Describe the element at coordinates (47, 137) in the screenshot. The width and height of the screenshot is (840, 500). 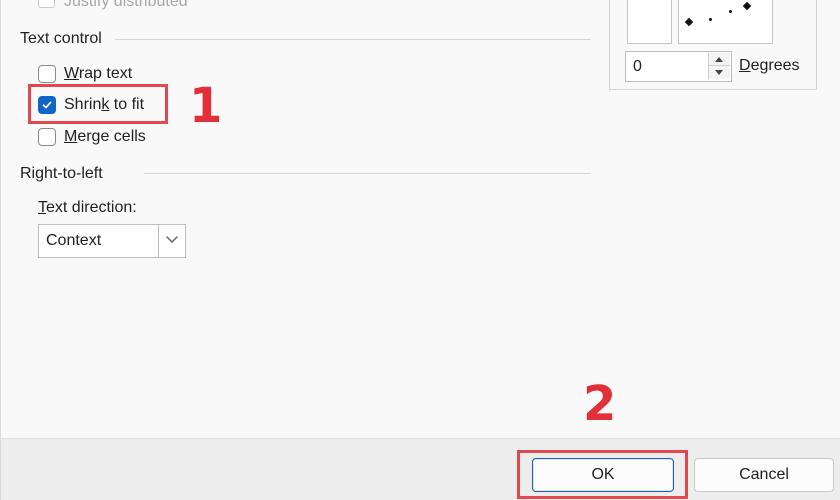
I see `merge-cells-checkbox` at that location.